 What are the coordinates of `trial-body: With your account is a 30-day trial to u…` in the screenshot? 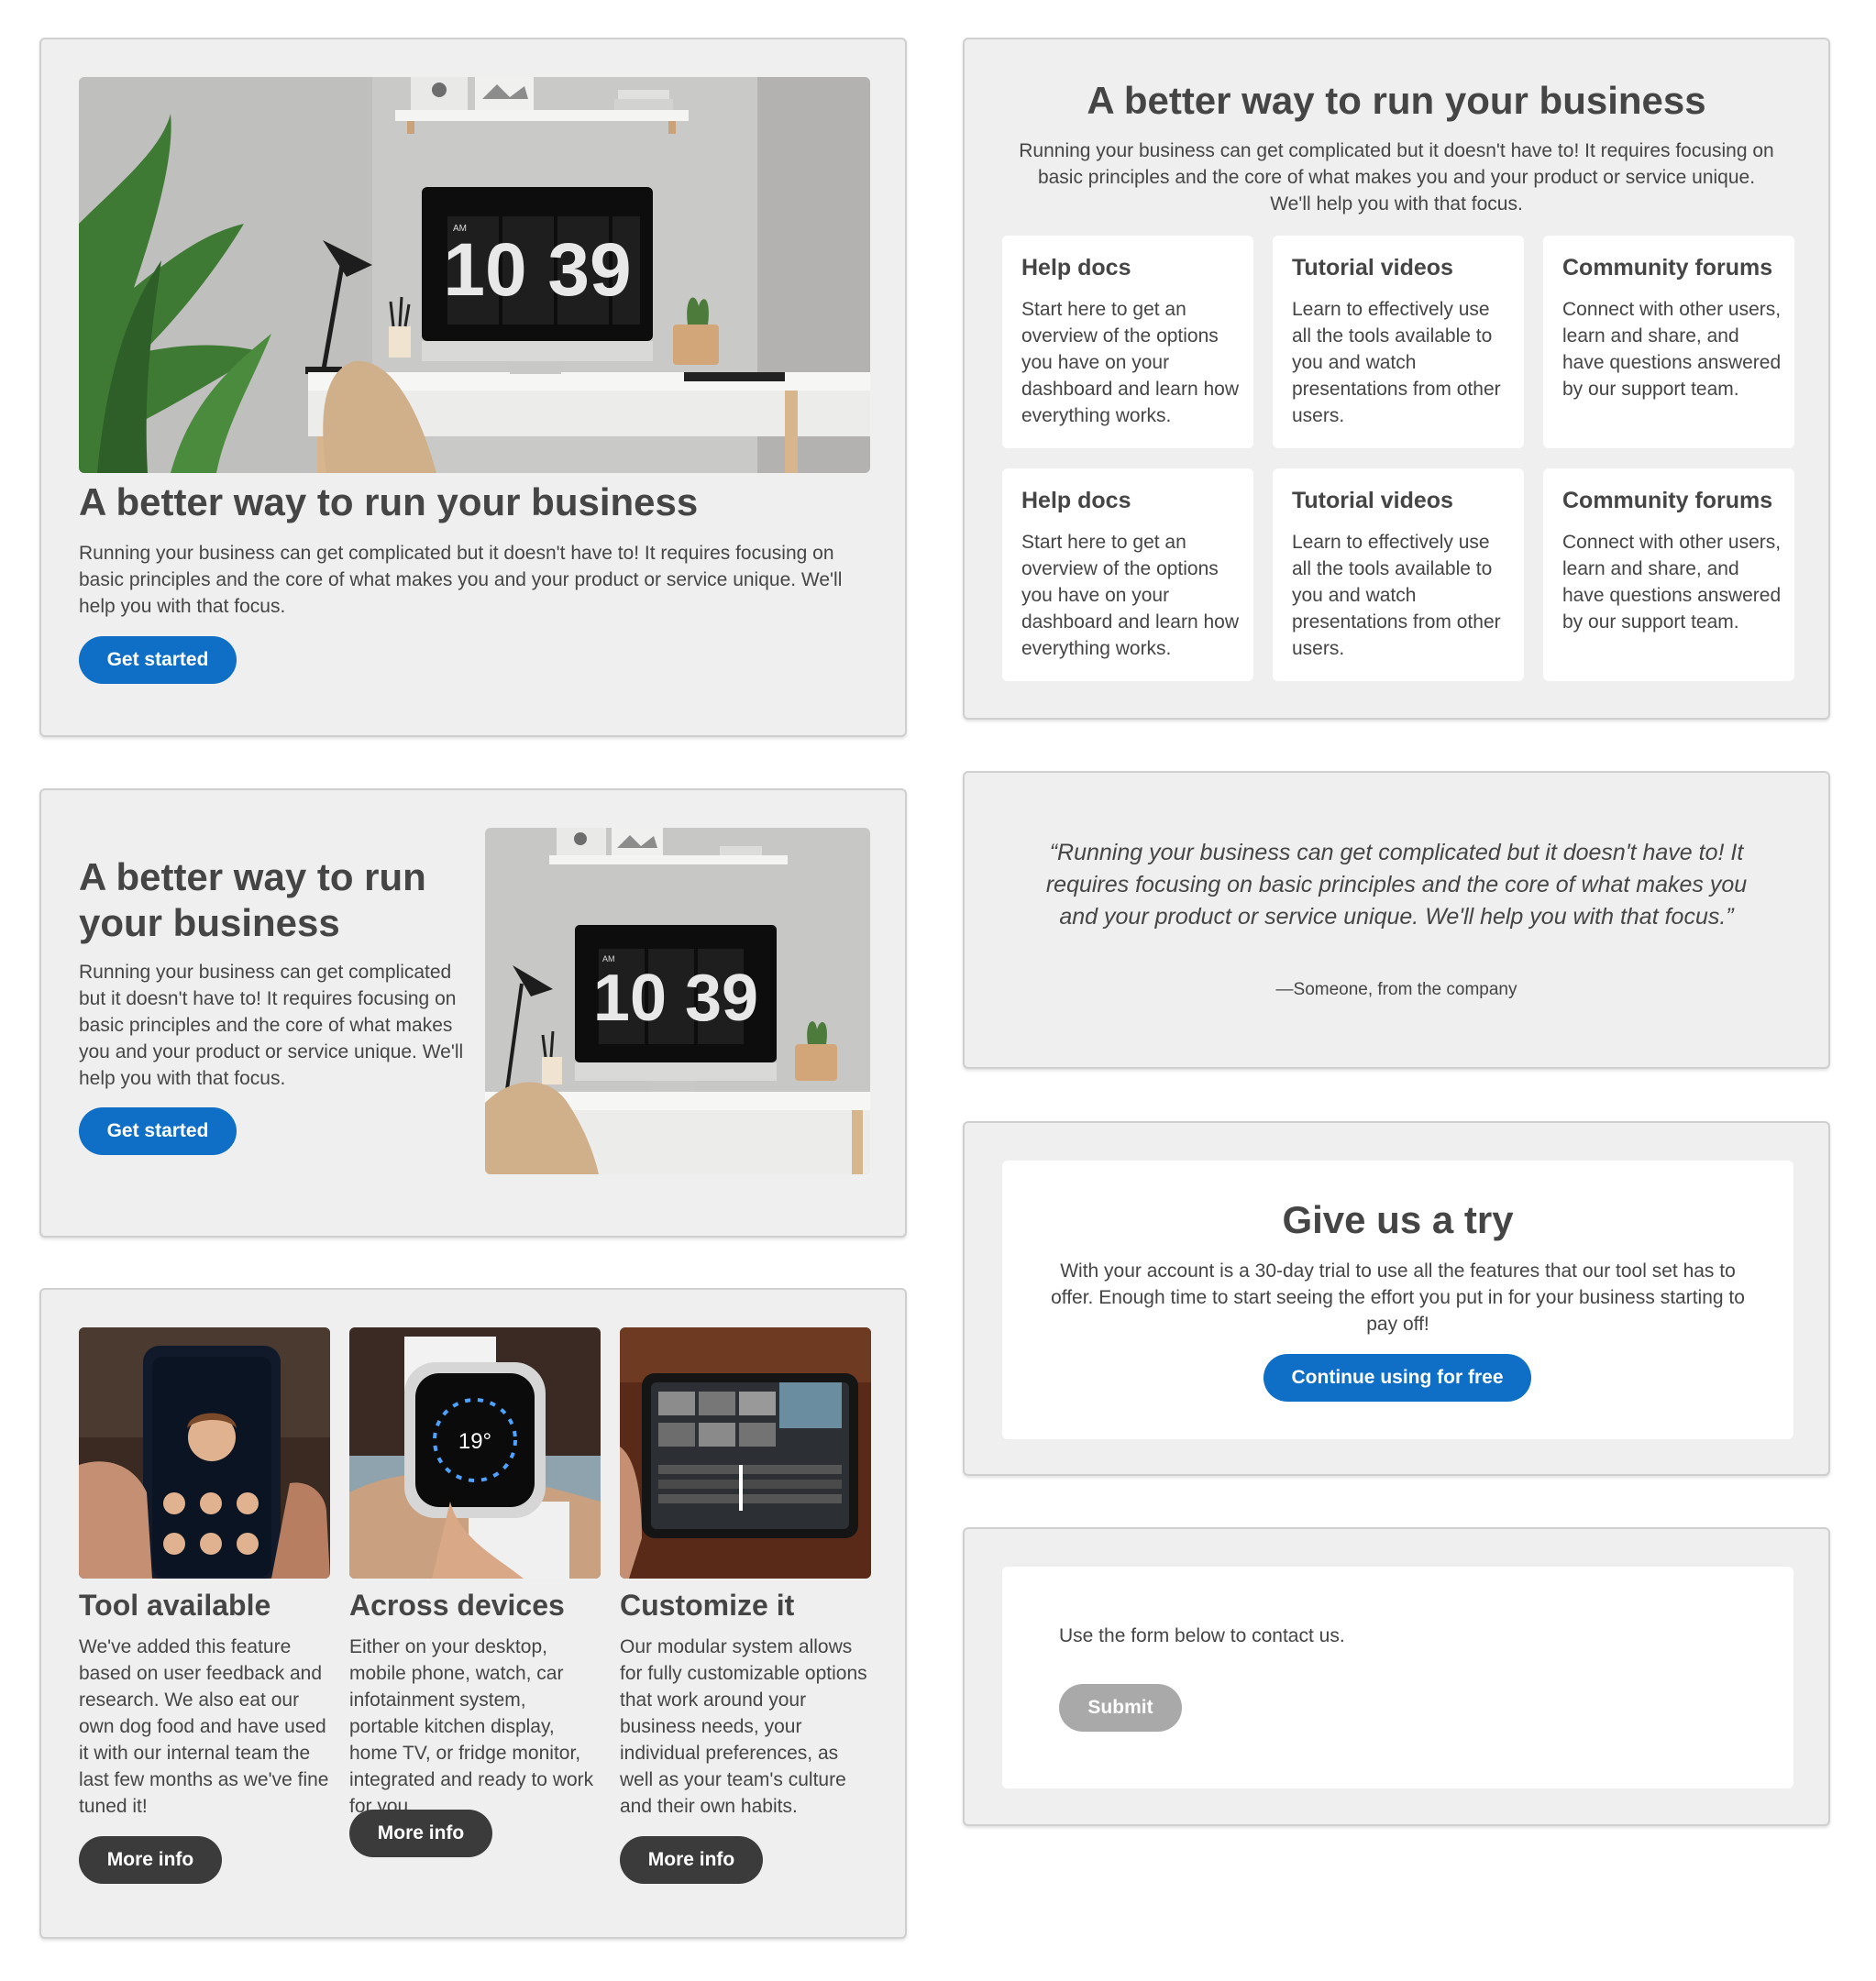 It's located at (1398, 1297).